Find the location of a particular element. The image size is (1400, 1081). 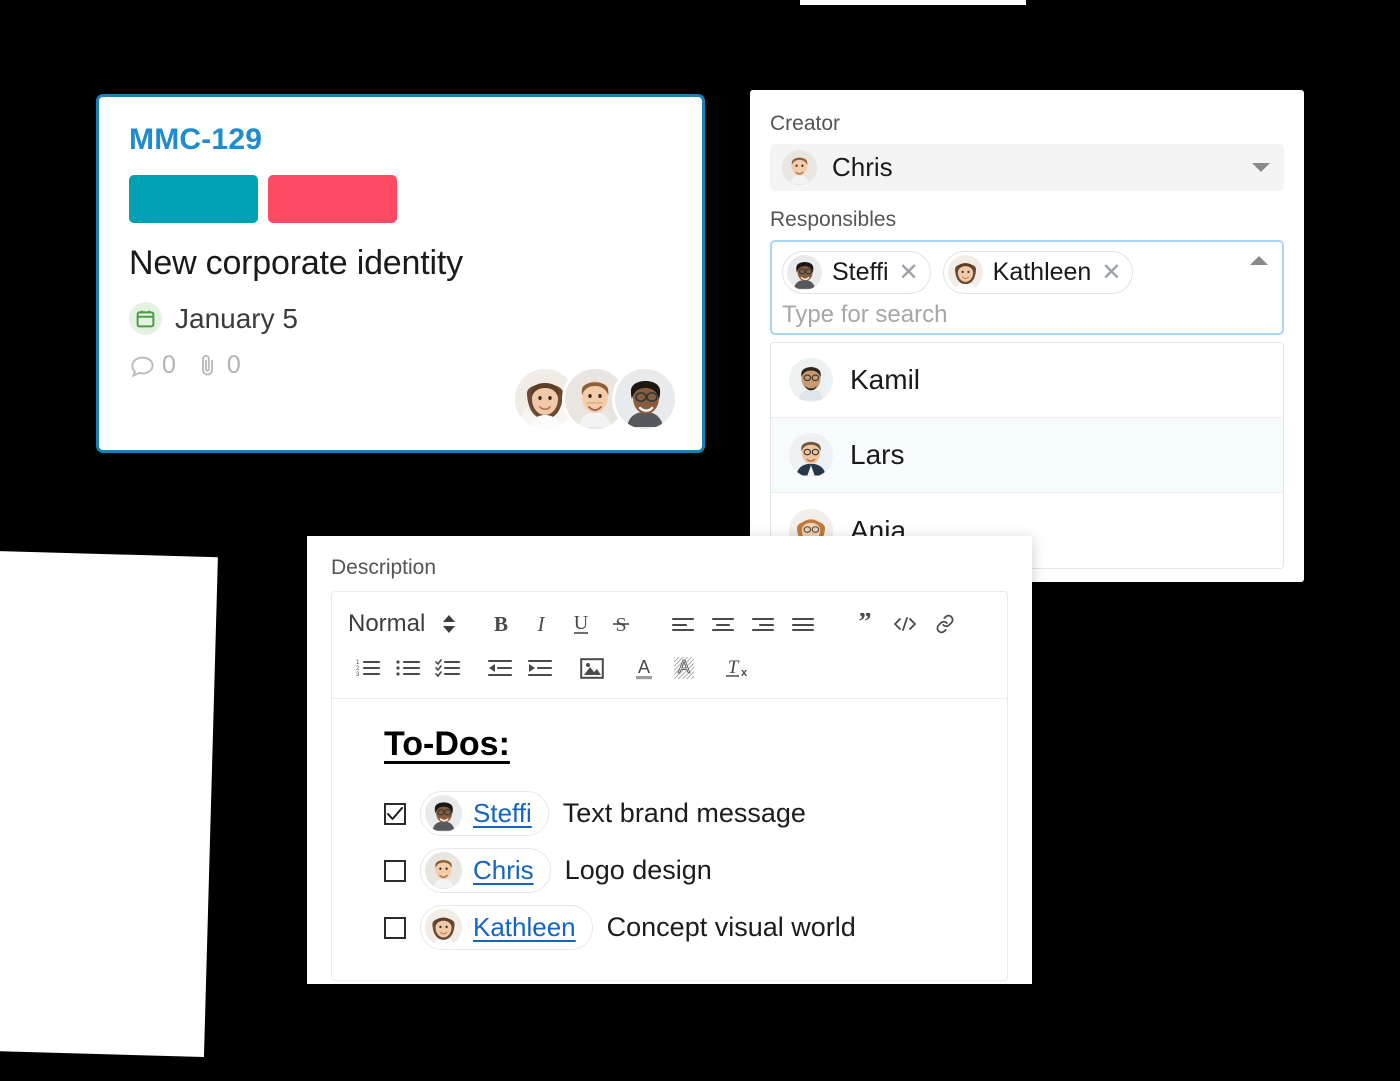

format-select-value: Normal is located at coordinates (387, 623).